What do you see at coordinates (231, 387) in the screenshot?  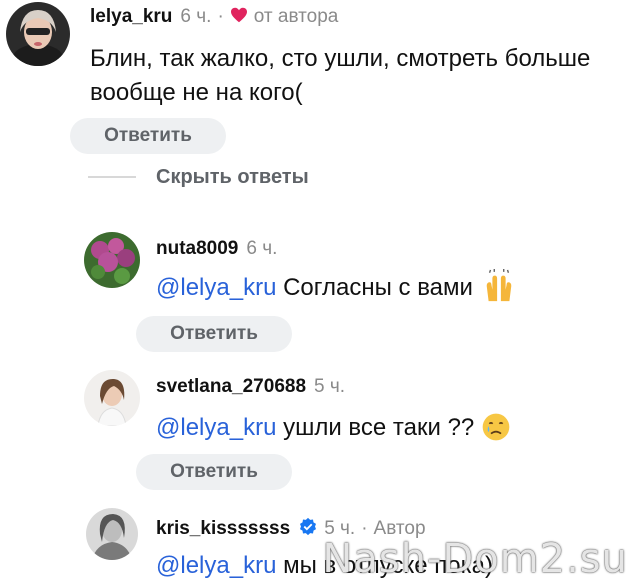 I see `username: svetlana_270688` at bounding box center [231, 387].